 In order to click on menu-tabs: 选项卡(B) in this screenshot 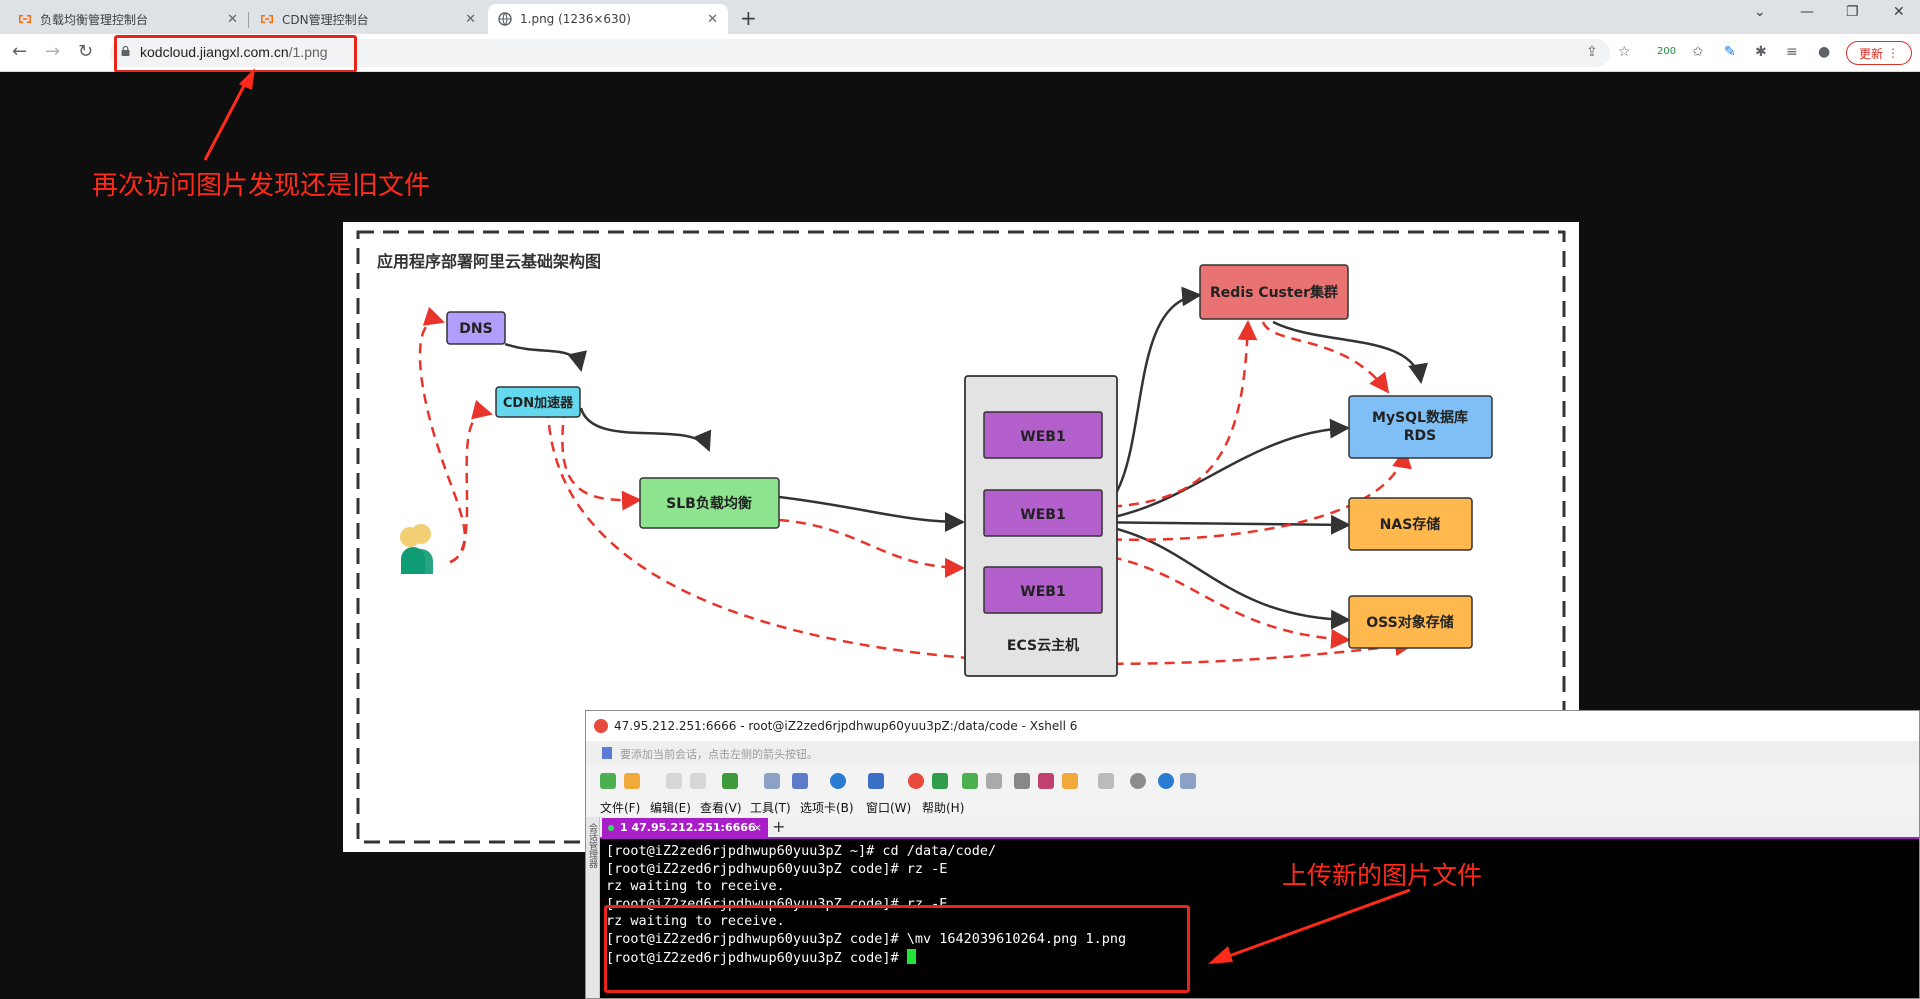, I will do `click(827, 807)`.